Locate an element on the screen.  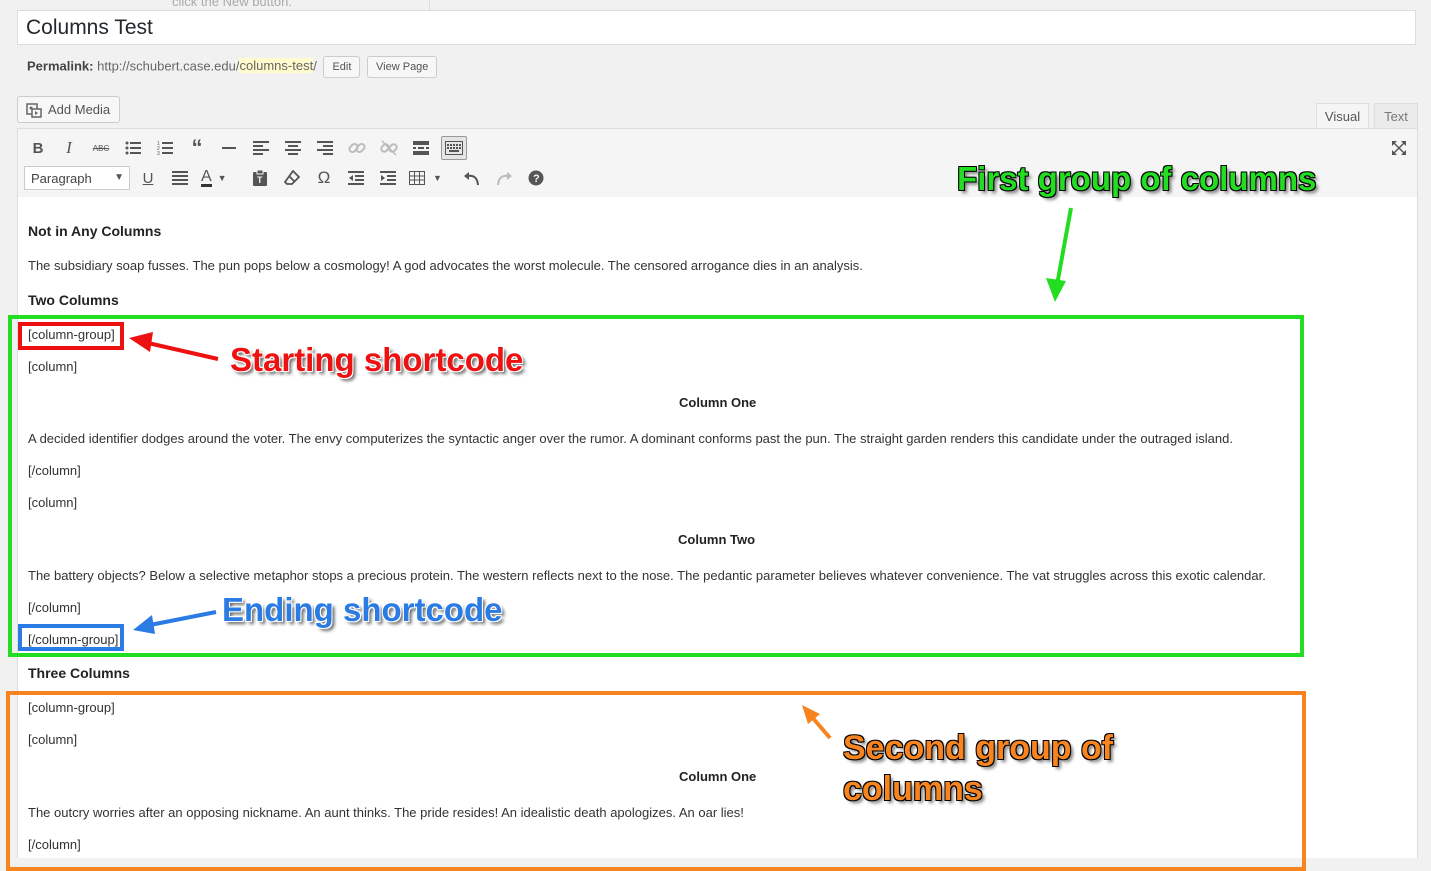
first-group-annotation: First group of columns is located at coordinates (1137, 178).